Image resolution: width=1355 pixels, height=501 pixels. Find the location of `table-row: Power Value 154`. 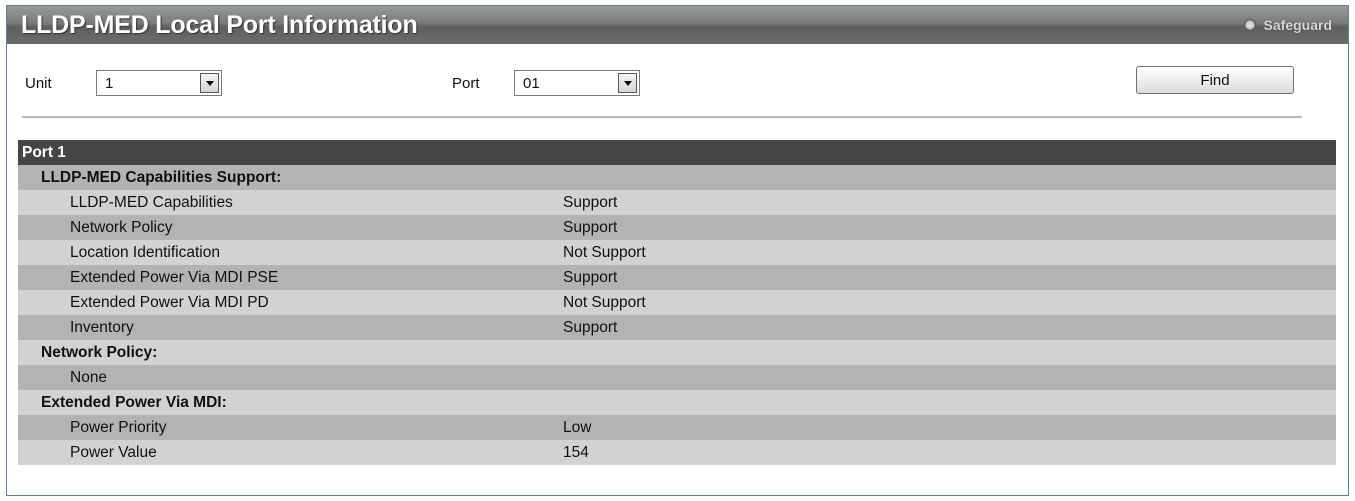

table-row: Power Value 154 is located at coordinates (677, 452).